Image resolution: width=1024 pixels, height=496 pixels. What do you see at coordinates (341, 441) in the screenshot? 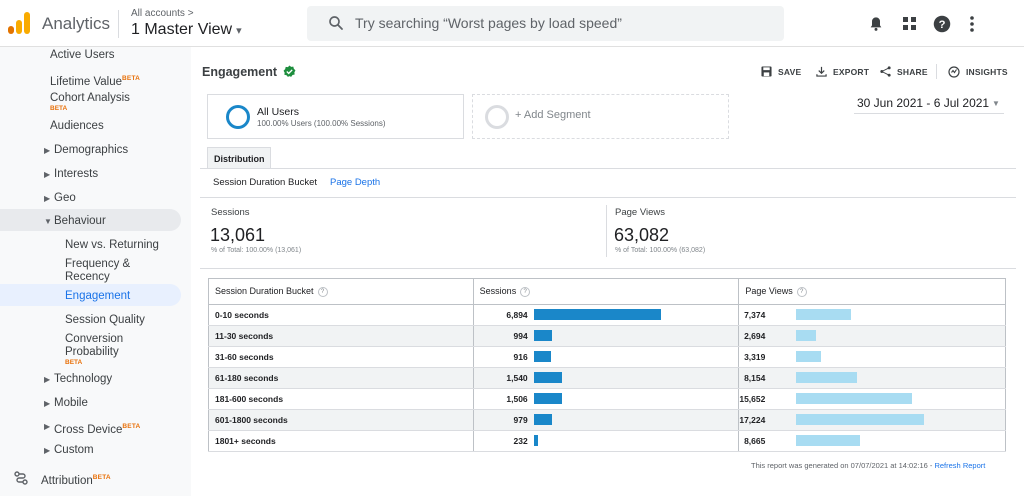
I see `bucket-cell: 1801+ seconds` at bounding box center [341, 441].